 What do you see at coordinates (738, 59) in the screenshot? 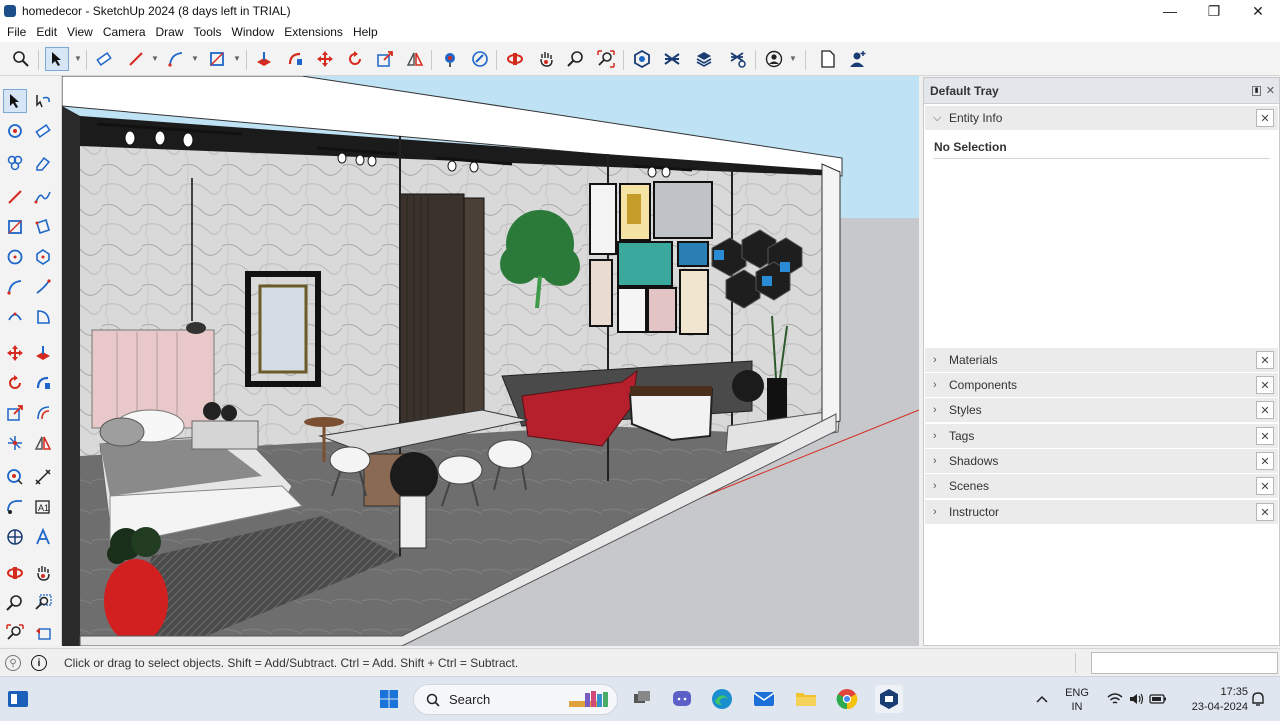
I see `extension-manager-icon` at bounding box center [738, 59].